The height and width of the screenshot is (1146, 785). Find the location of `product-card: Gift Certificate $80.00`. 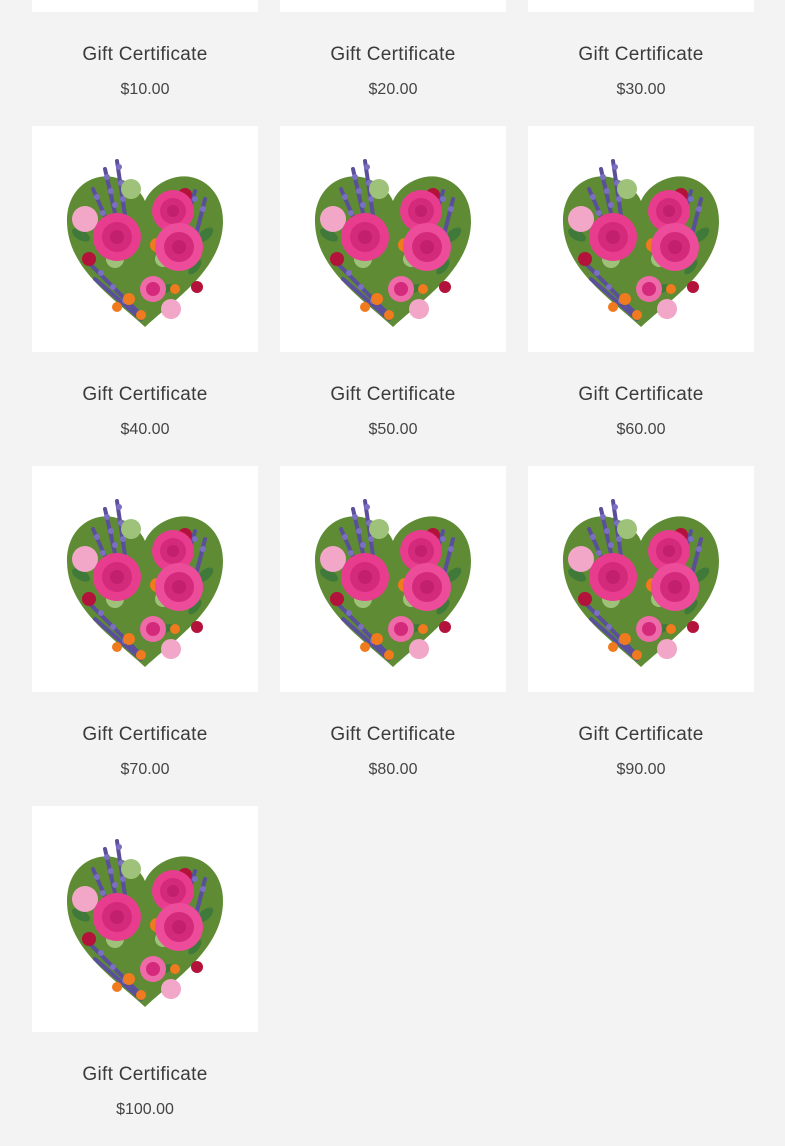

product-card: Gift Certificate $80.00 is located at coordinates (393, 636).